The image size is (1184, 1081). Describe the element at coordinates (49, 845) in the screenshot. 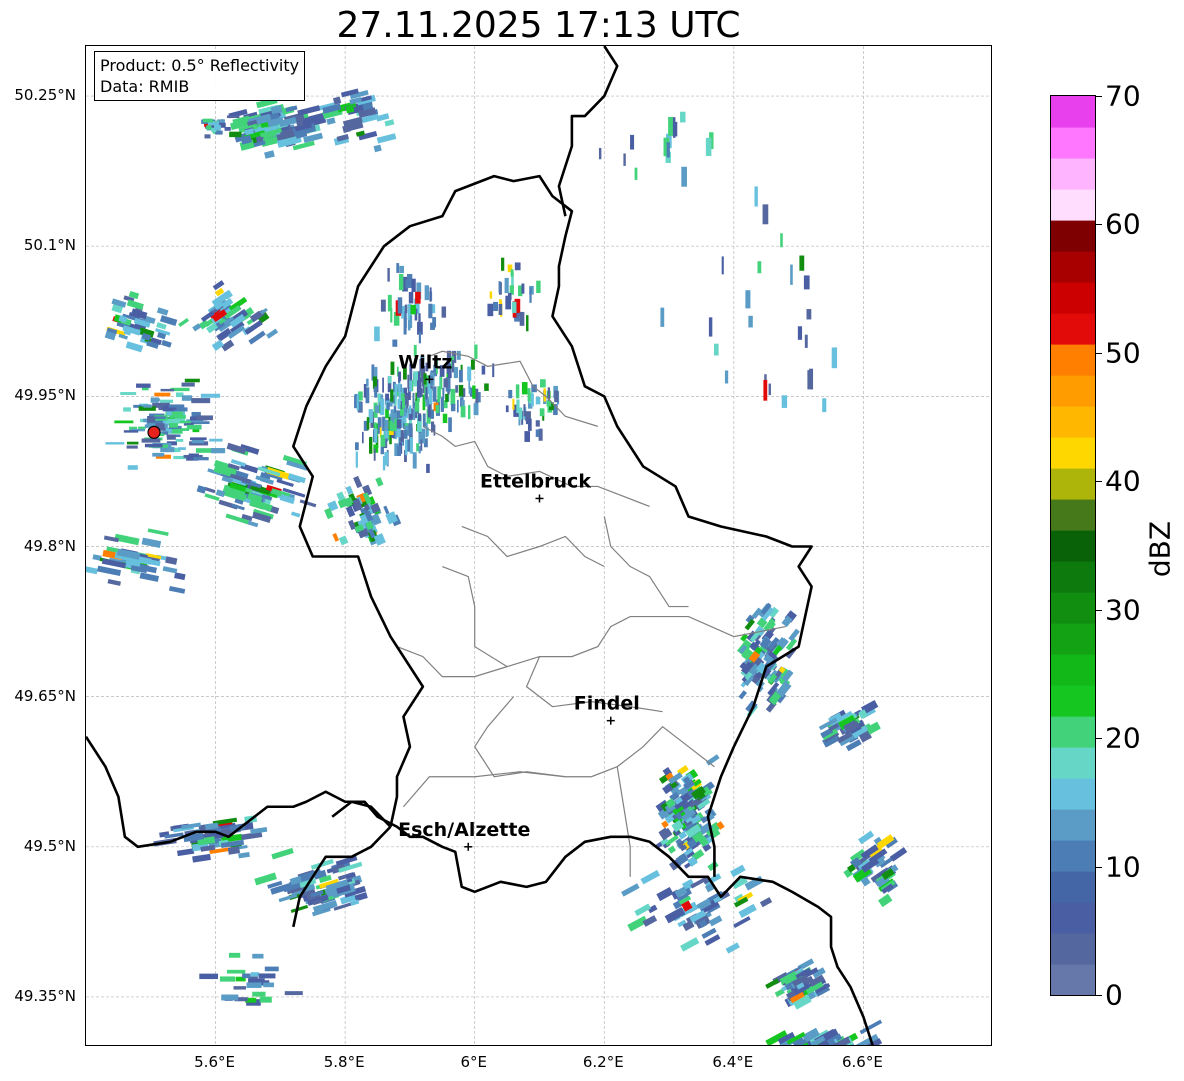

I see `lat-tick-label: 49.5°N` at that location.